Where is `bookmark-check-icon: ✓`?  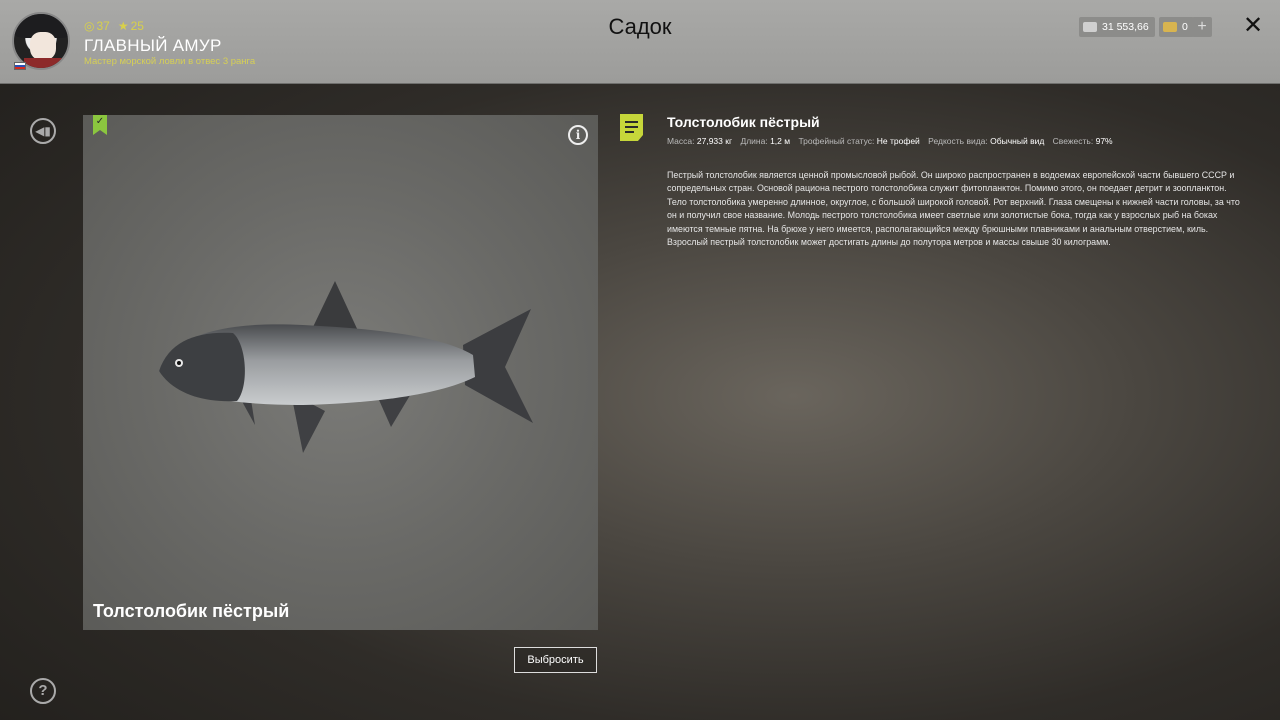 bookmark-check-icon: ✓ is located at coordinates (100, 125).